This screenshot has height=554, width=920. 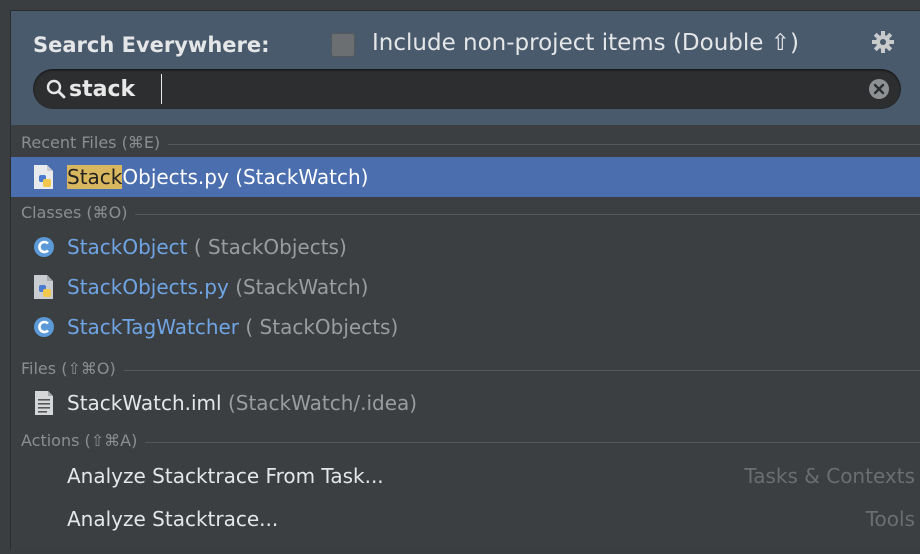 I want to click on result-row-selected: StackObjects.py (StackWatch), so click(x=465, y=177).